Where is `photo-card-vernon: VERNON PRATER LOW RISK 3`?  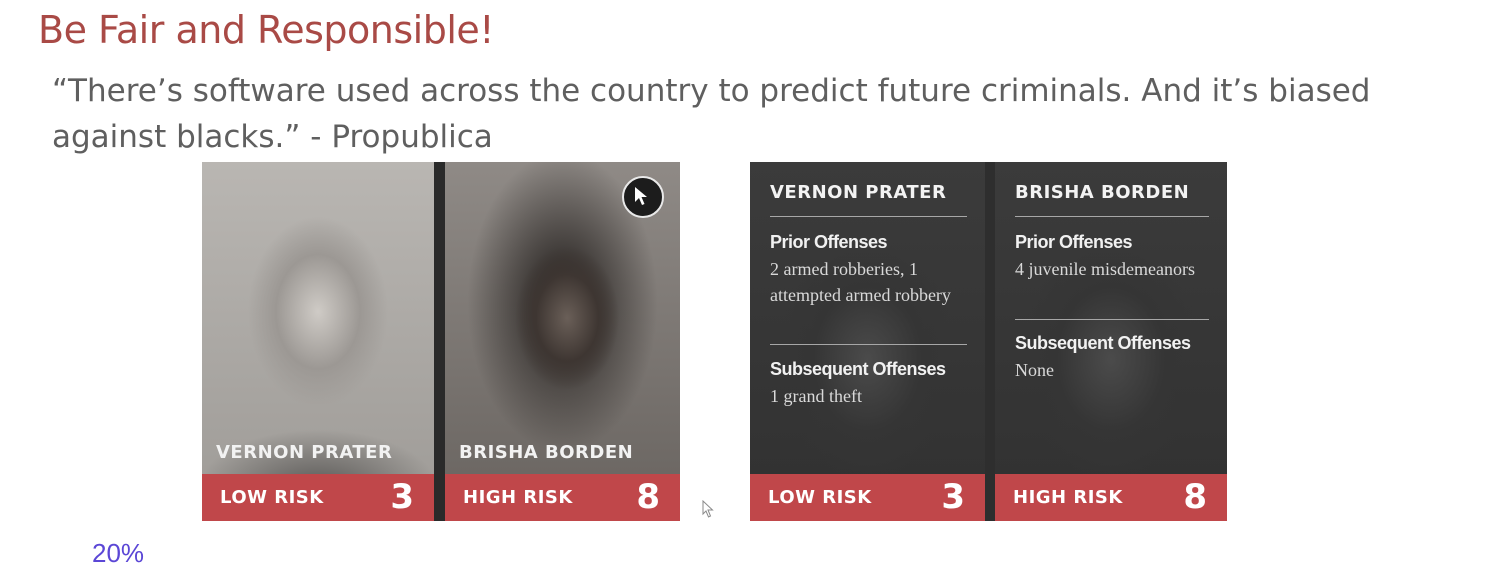 photo-card-vernon: VERNON PRATER LOW RISK 3 is located at coordinates (318, 341).